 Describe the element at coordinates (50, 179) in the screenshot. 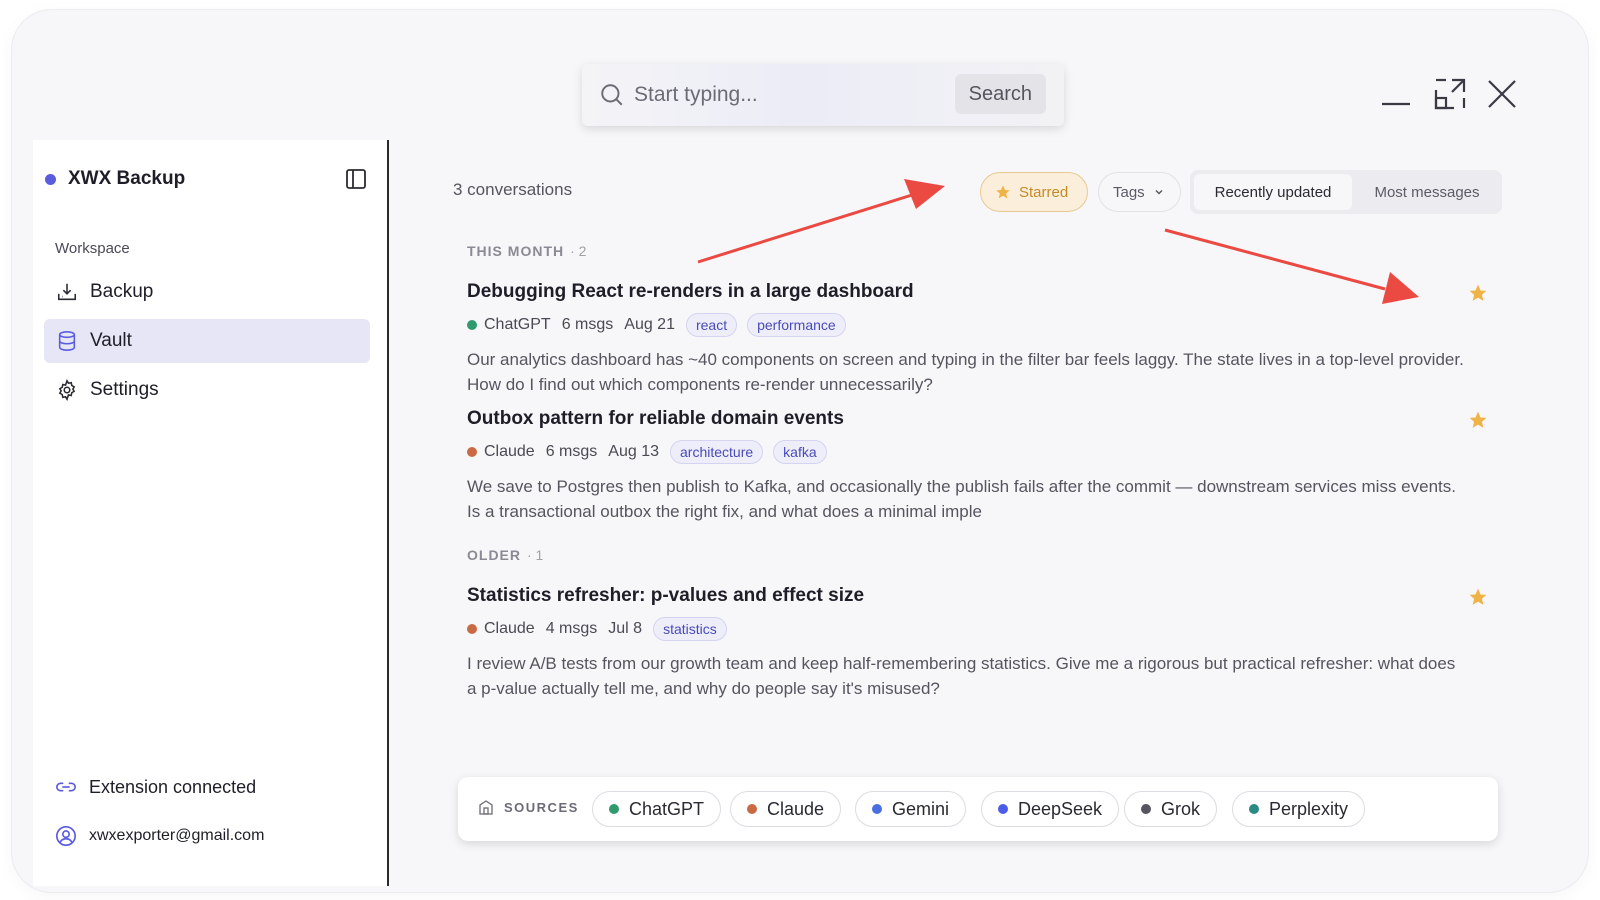

I see `brand-dot` at that location.